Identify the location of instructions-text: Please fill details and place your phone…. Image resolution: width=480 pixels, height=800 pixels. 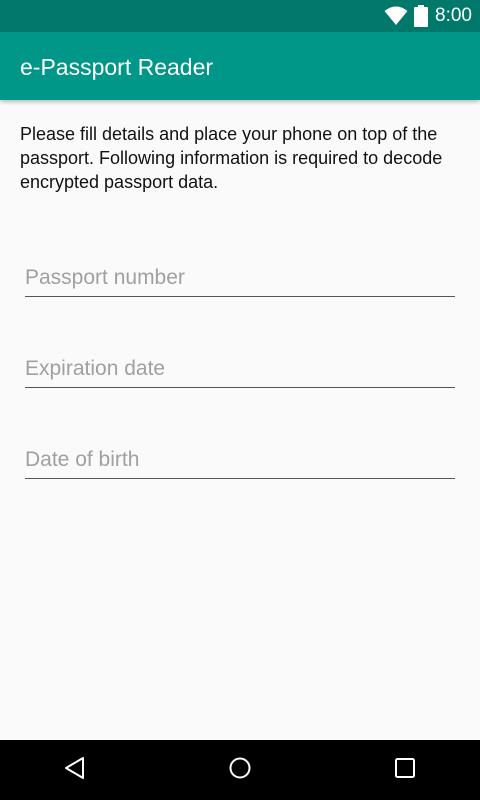
(231, 158).